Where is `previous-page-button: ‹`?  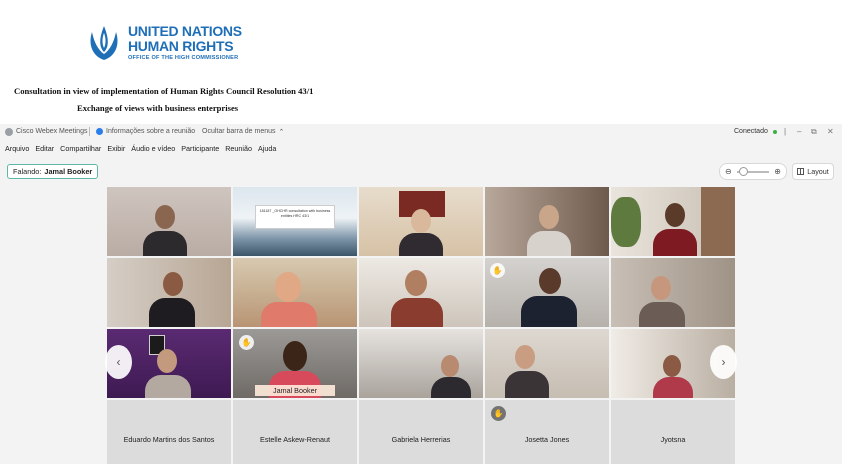 previous-page-button: ‹ is located at coordinates (118, 362).